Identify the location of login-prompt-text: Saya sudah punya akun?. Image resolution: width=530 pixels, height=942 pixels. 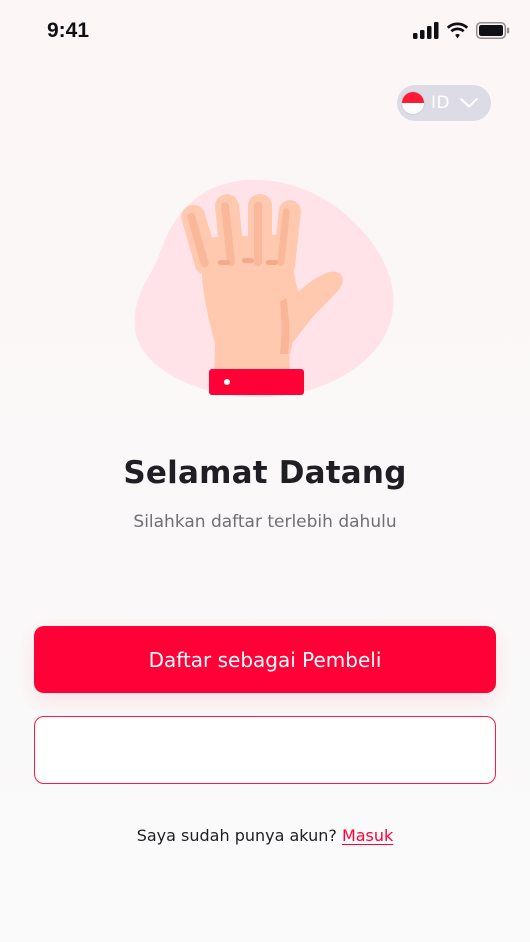
(236, 835).